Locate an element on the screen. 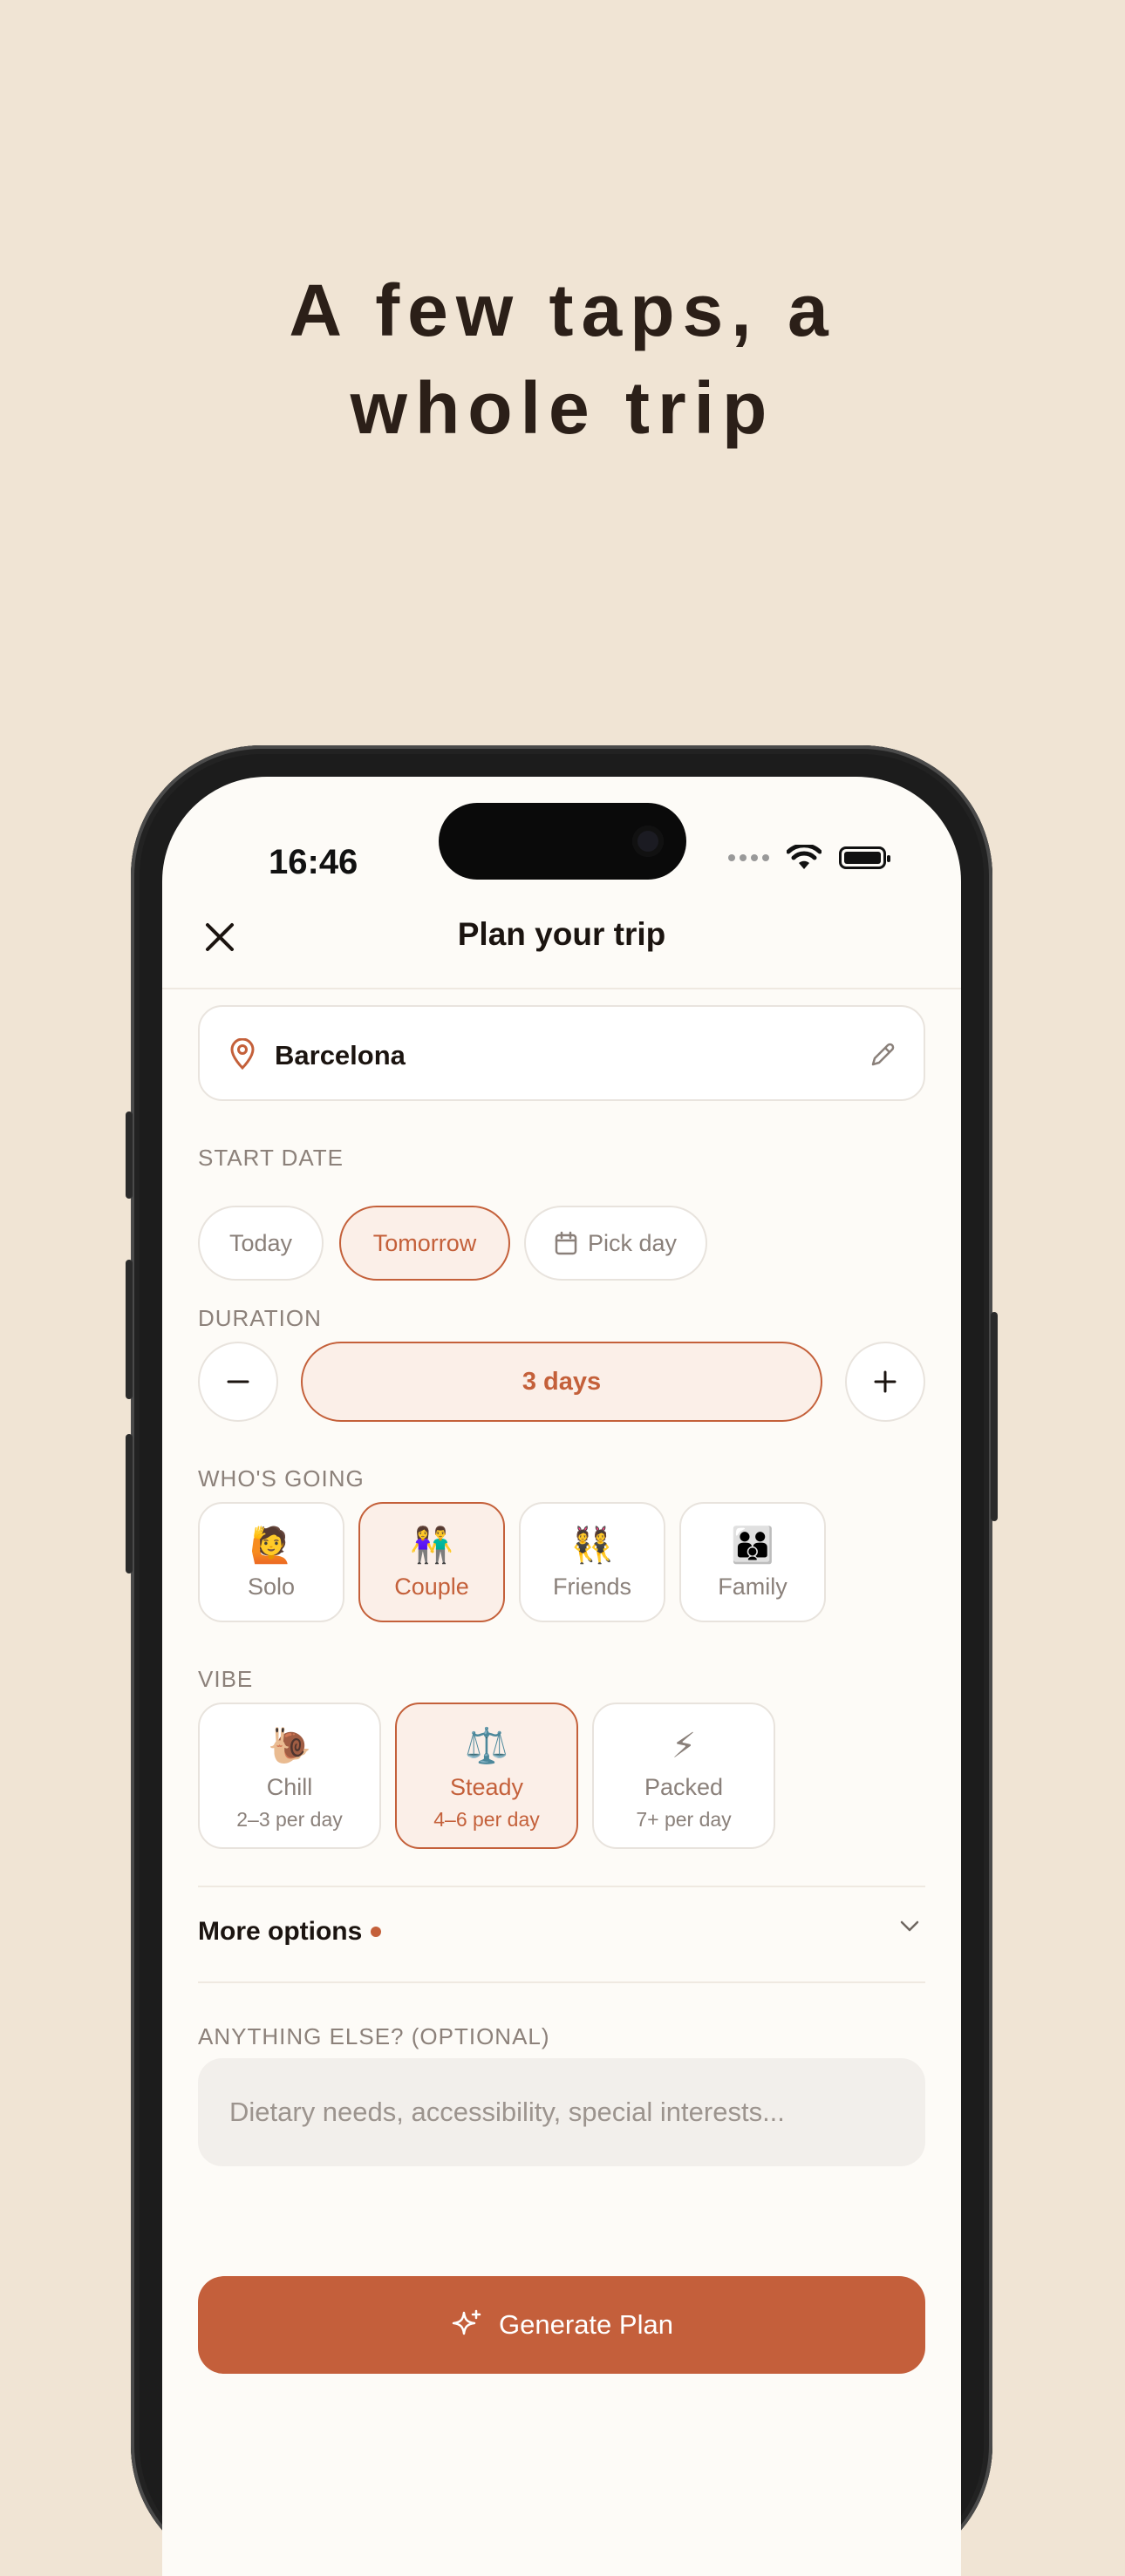 This screenshot has height=2576, width=1125. start-date-today: Today is located at coordinates (261, 1243).